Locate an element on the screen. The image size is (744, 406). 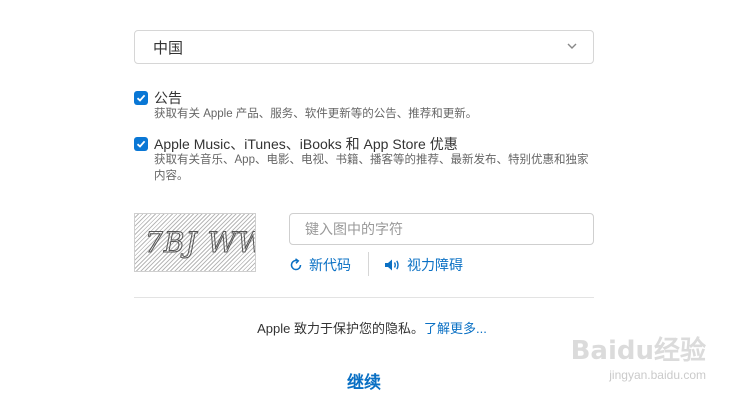
chevron-down-icon is located at coordinates (572, 46).